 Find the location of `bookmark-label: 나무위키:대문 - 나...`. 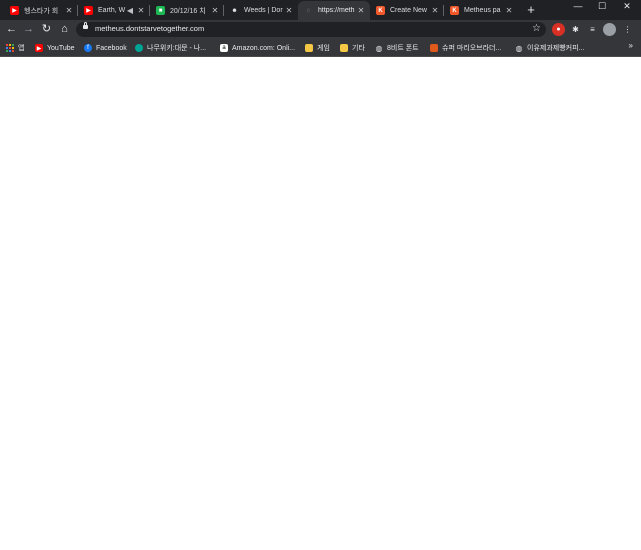

bookmark-label: 나무위키:대문 - 나... is located at coordinates (177, 48).